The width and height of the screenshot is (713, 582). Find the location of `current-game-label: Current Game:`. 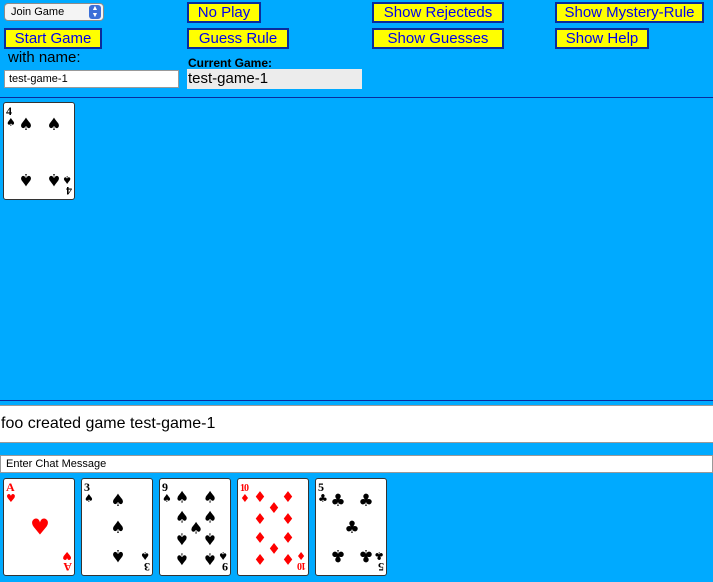

current-game-label: Current Game: is located at coordinates (230, 63).